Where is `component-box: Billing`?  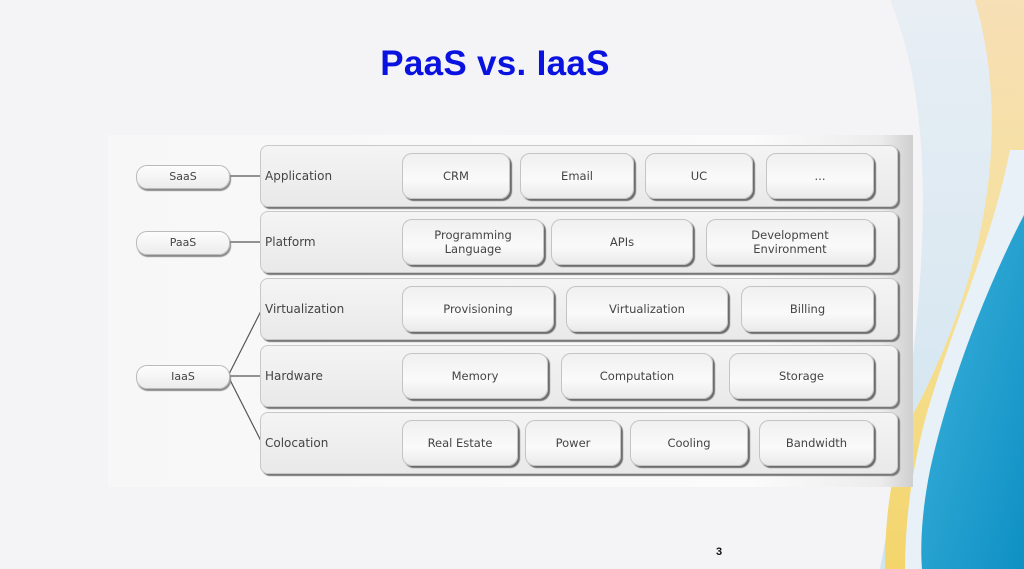 component-box: Billing is located at coordinates (807, 309).